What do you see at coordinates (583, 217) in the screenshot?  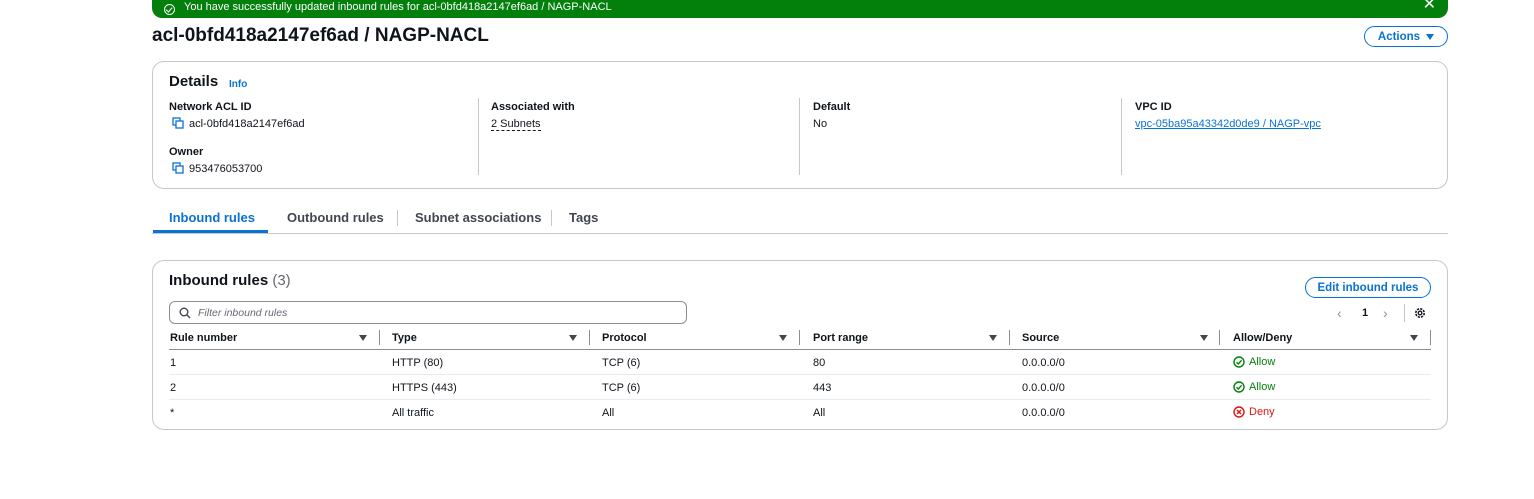 I see `tab-tags: Tags` at bounding box center [583, 217].